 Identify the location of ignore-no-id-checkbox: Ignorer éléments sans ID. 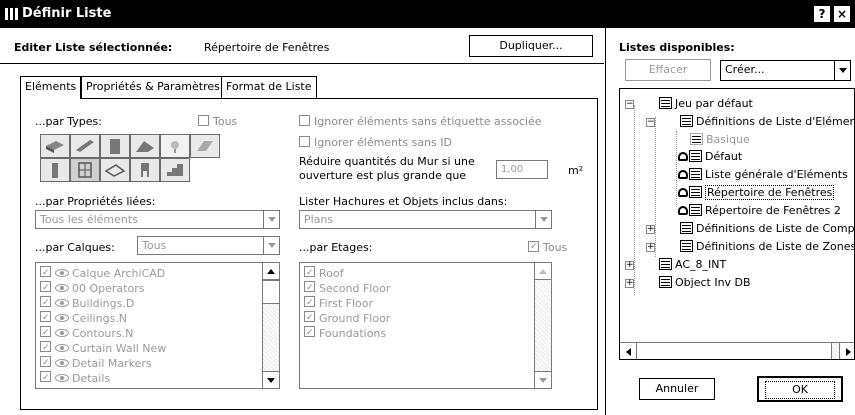
(375, 142).